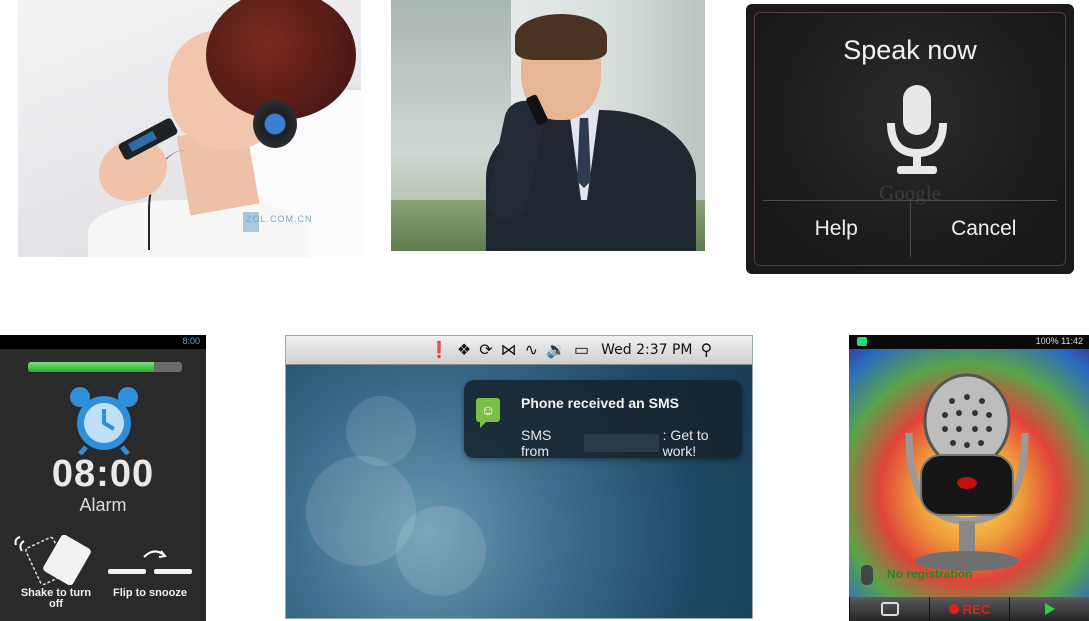  I want to click on alarm-clock-icon, so click(104, 421).